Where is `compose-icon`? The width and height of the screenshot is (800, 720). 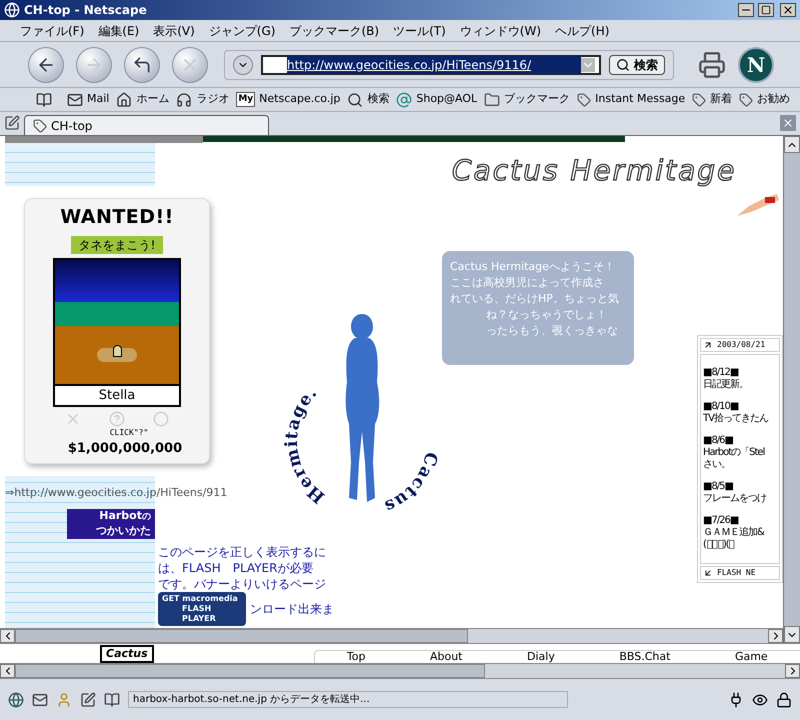 compose-icon is located at coordinates (88, 700).